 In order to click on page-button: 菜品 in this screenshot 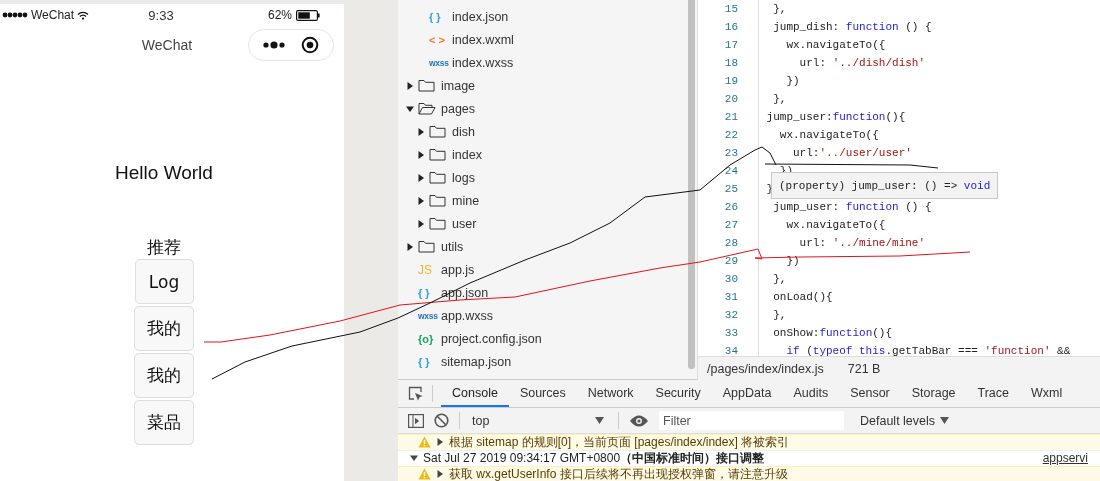, I will do `click(164, 422)`.